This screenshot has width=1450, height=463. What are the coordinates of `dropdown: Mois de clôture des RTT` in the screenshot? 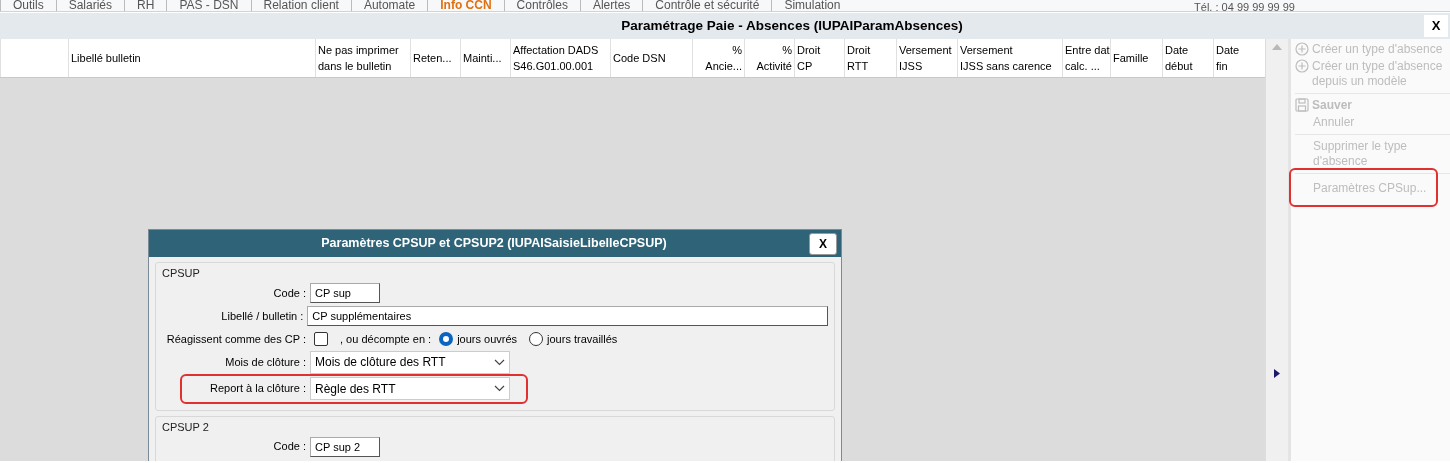 It's located at (410, 362).